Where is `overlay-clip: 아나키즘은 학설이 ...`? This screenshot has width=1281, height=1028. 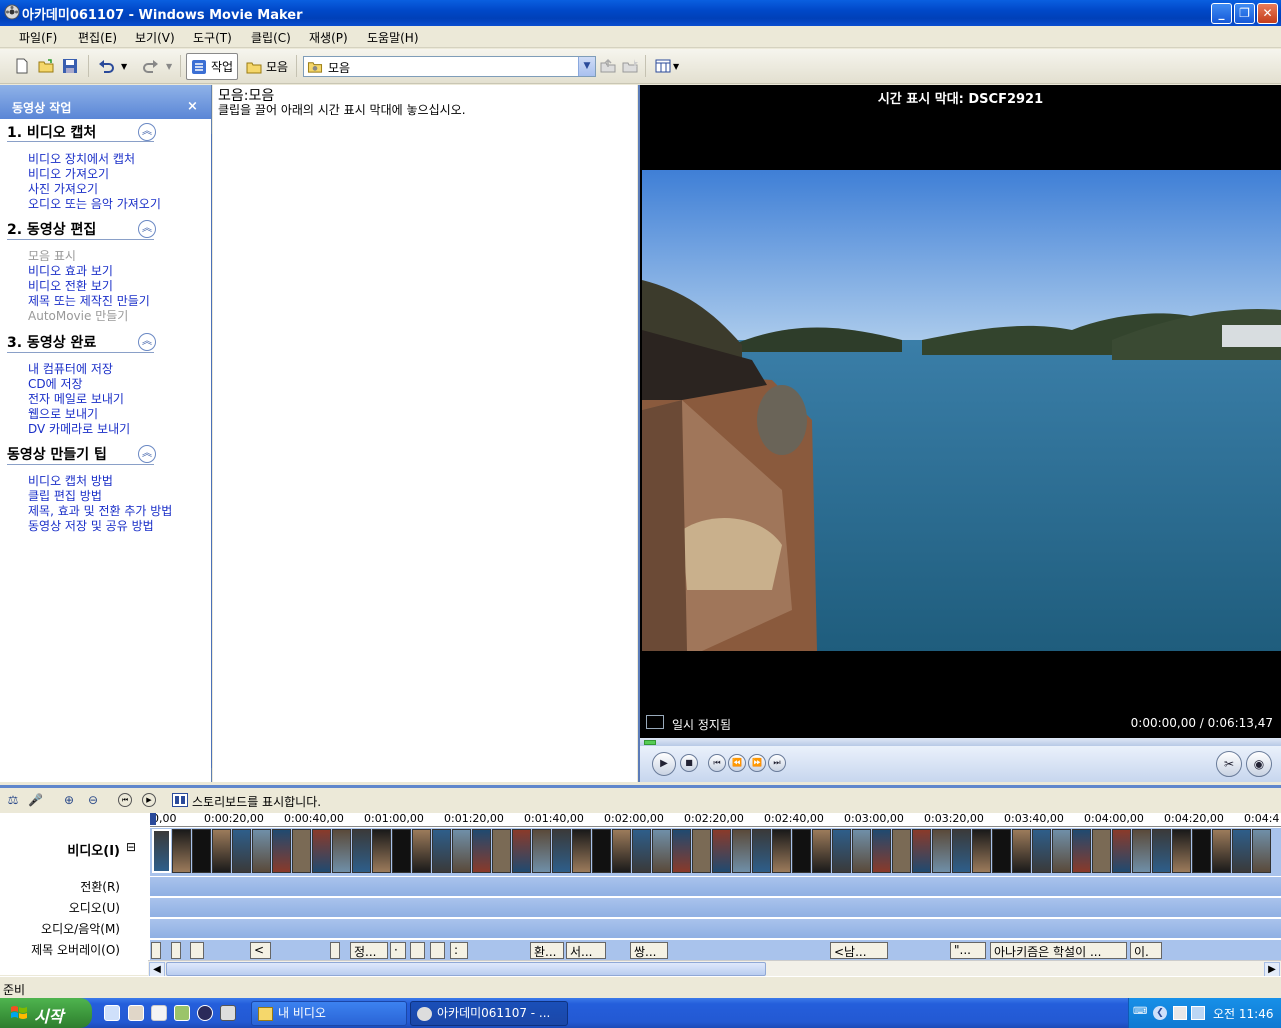 overlay-clip: 아나키즘은 학설이 ... is located at coordinates (1058, 950).